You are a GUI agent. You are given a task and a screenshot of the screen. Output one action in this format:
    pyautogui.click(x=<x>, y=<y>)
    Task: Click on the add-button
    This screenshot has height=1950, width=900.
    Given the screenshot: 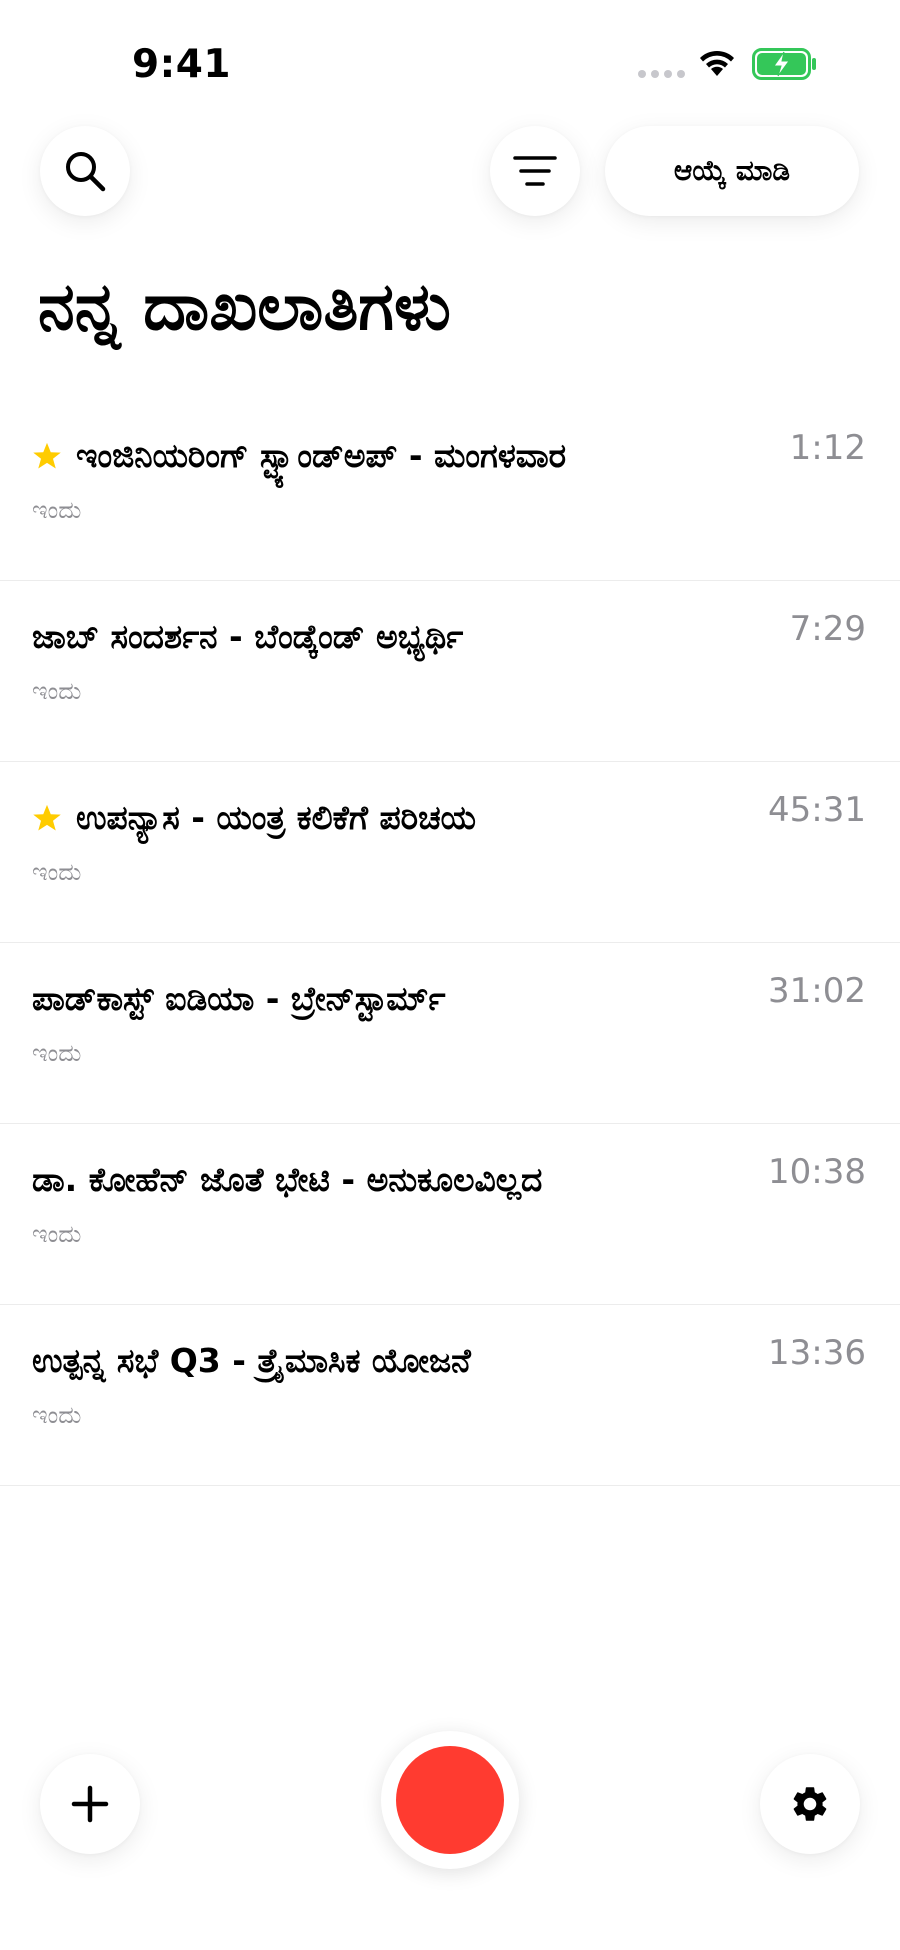 What is the action you would take?
    pyautogui.click(x=90, y=1804)
    